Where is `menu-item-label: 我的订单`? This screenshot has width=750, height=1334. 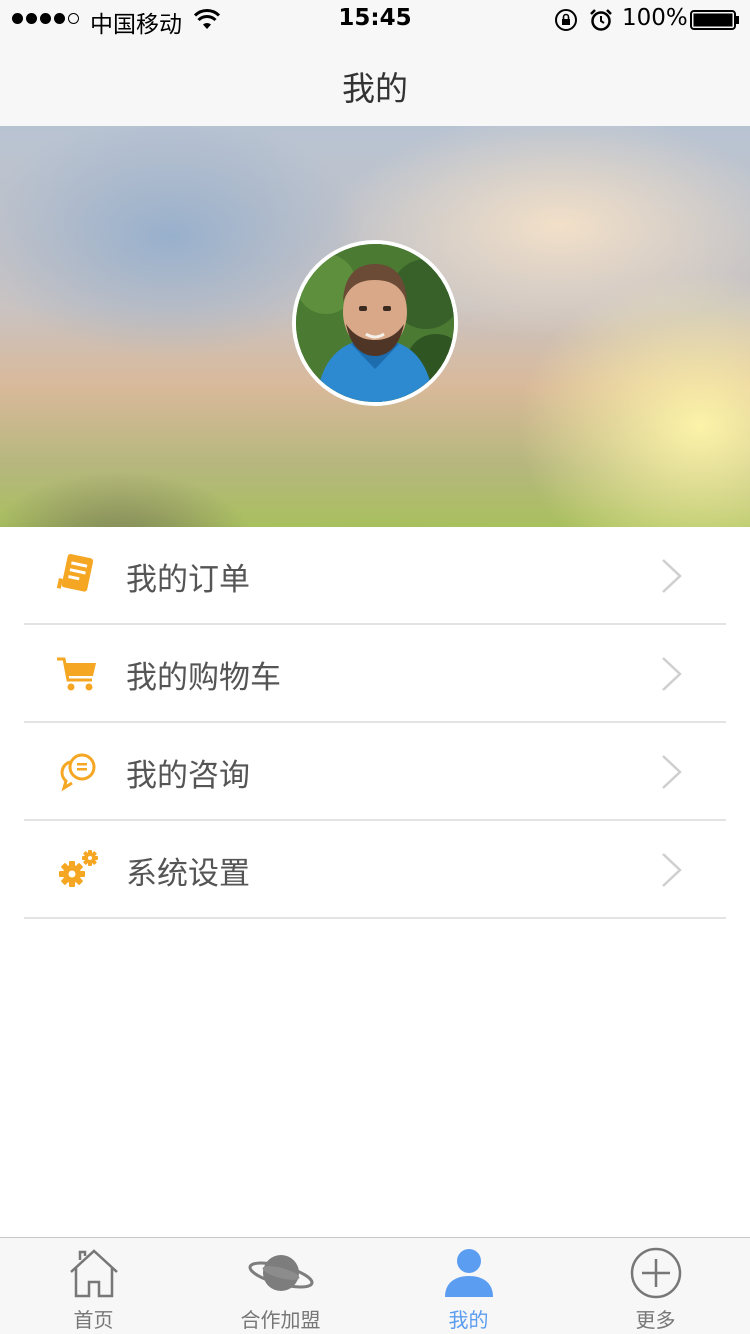
menu-item-label: 我的订单 is located at coordinates (188, 580).